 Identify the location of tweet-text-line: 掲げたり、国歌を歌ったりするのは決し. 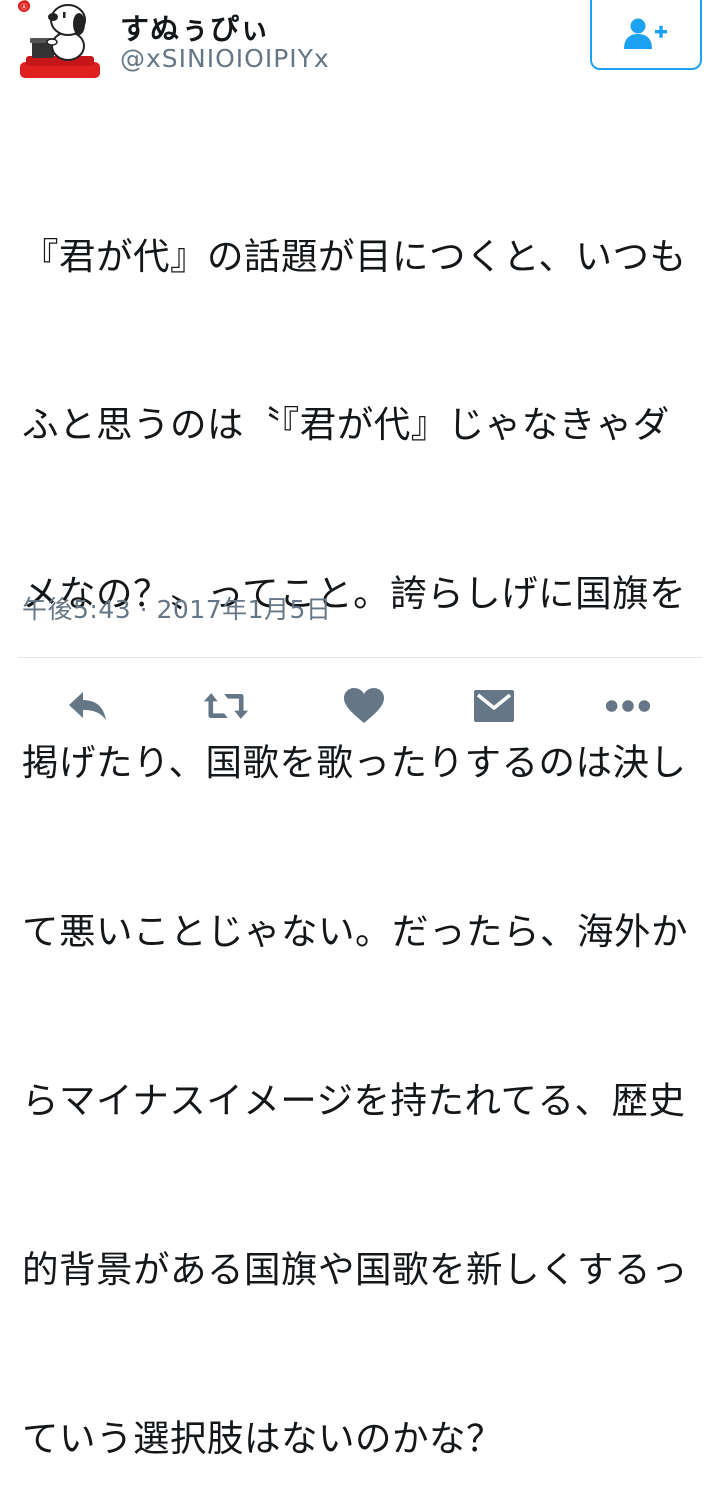
(354, 763).